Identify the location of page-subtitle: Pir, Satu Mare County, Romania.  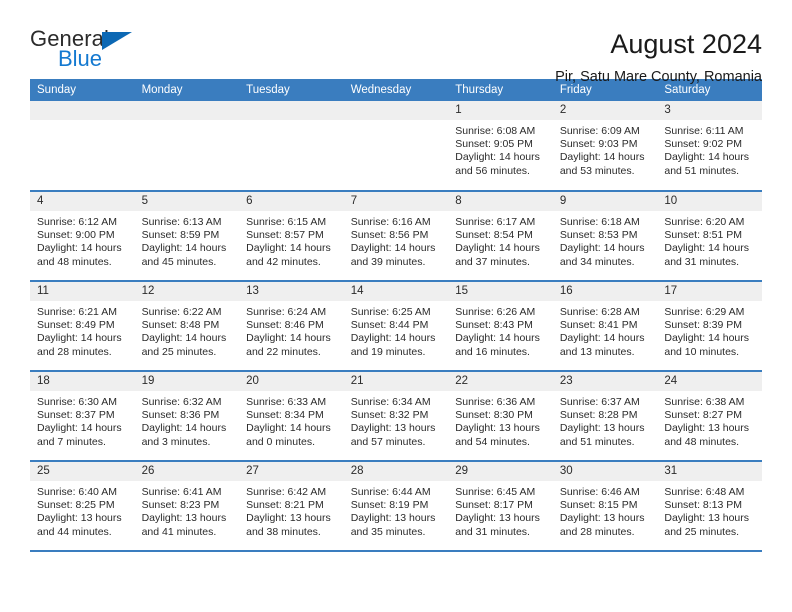
(658, 76).